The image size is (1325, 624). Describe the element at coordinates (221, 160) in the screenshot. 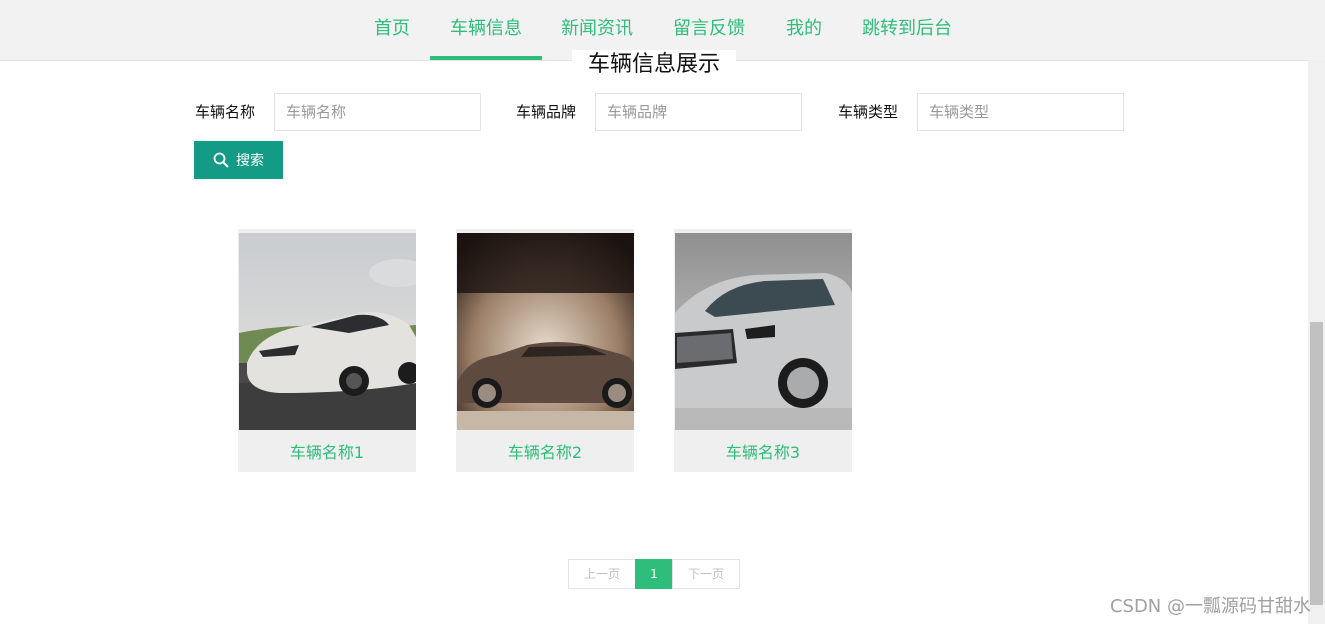

I see `search-icon` at that location.